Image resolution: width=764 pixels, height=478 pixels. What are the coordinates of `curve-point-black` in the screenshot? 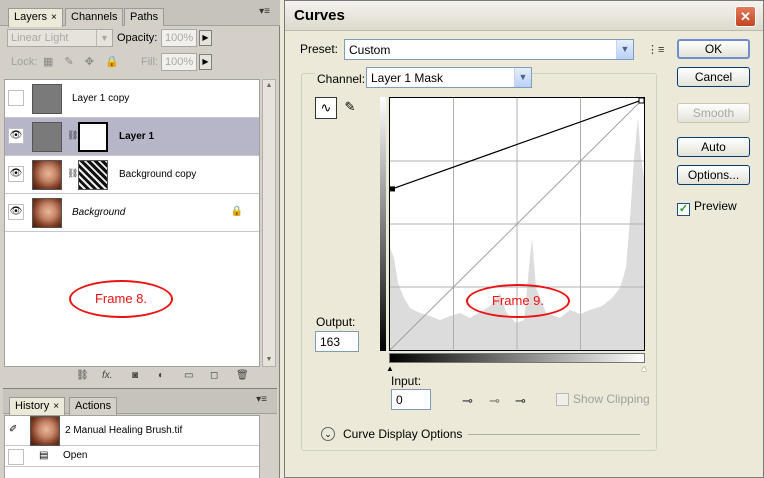 It's located at (392, 189).